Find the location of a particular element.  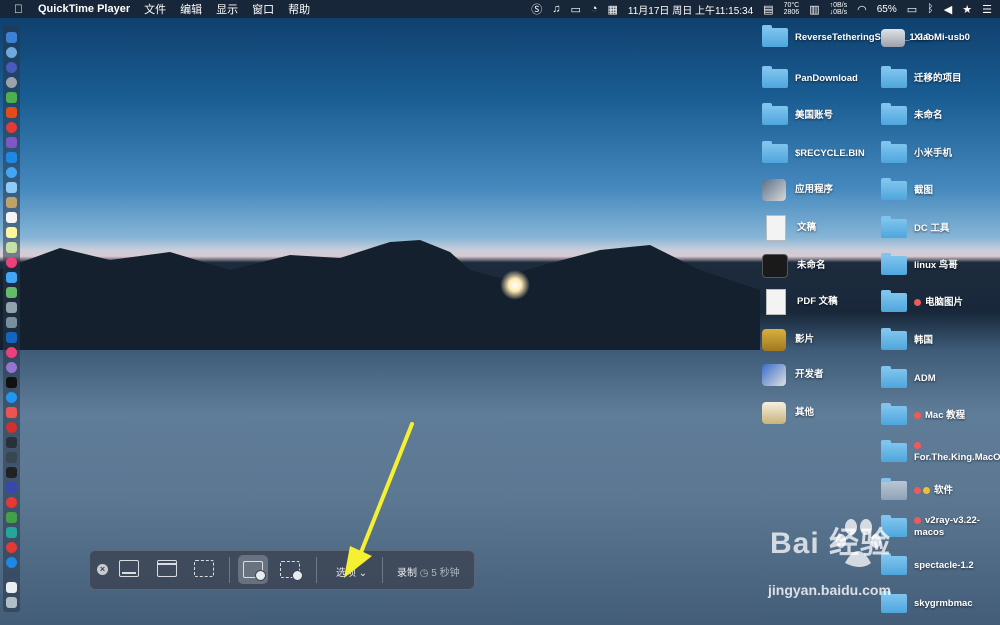

yandex-icon is located at coordinates (11, 502).